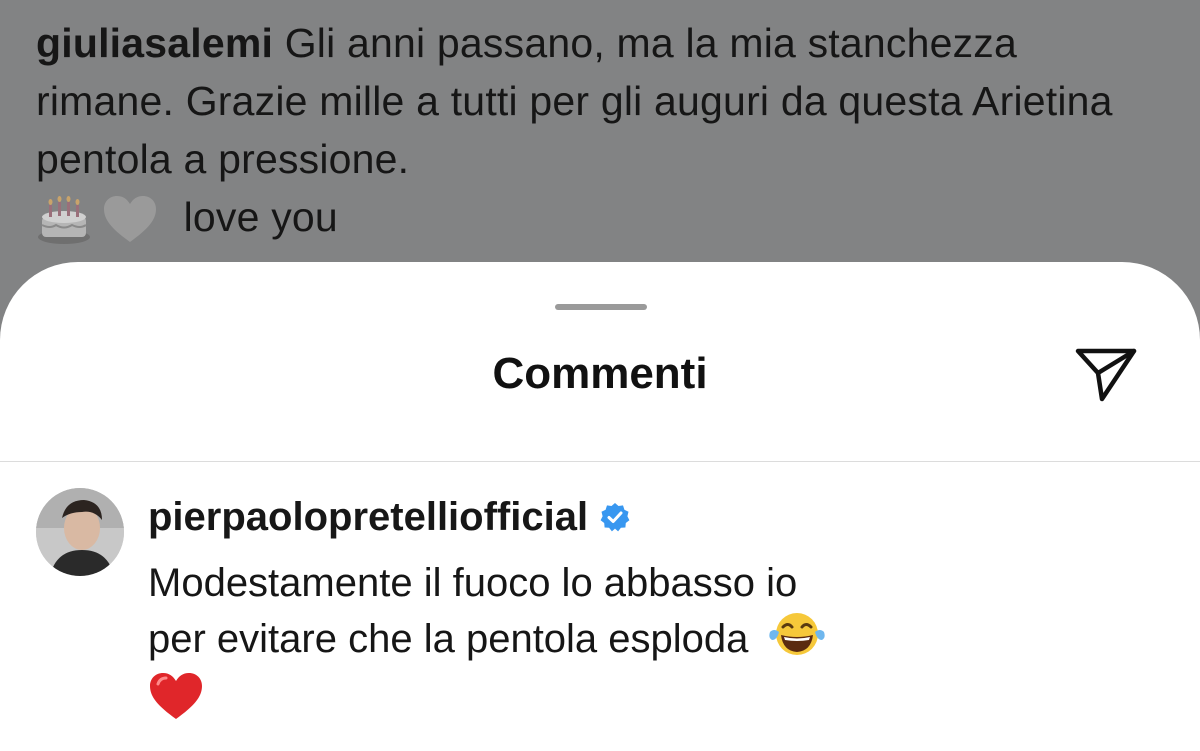 The image size is (1200, 751). What do you see at coordinates (64, 220) in the screenshot?
I see `birthday-cake-icon` at bounding box center [64, 220].